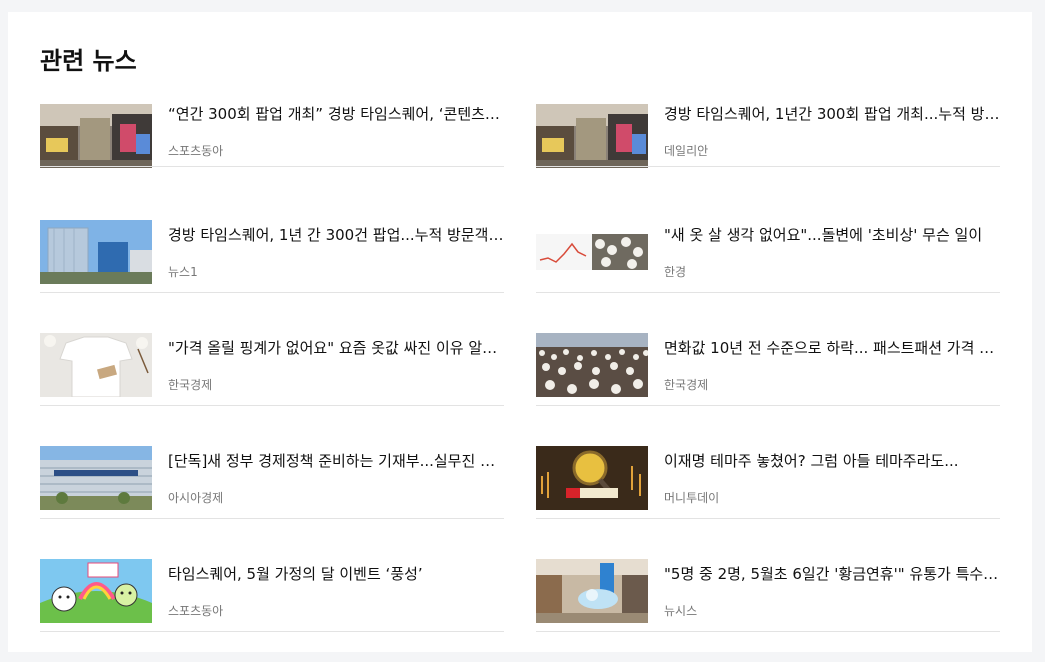 Image resolution: width=1045 pixels, height=662 pixels. Describe the element at coordinates (336, 348) in the screenshot. I see `news-headline: "가격 올릴 핑계가 없어요" 요즘 옷값 싸진 이유 알고 보니` at that location.